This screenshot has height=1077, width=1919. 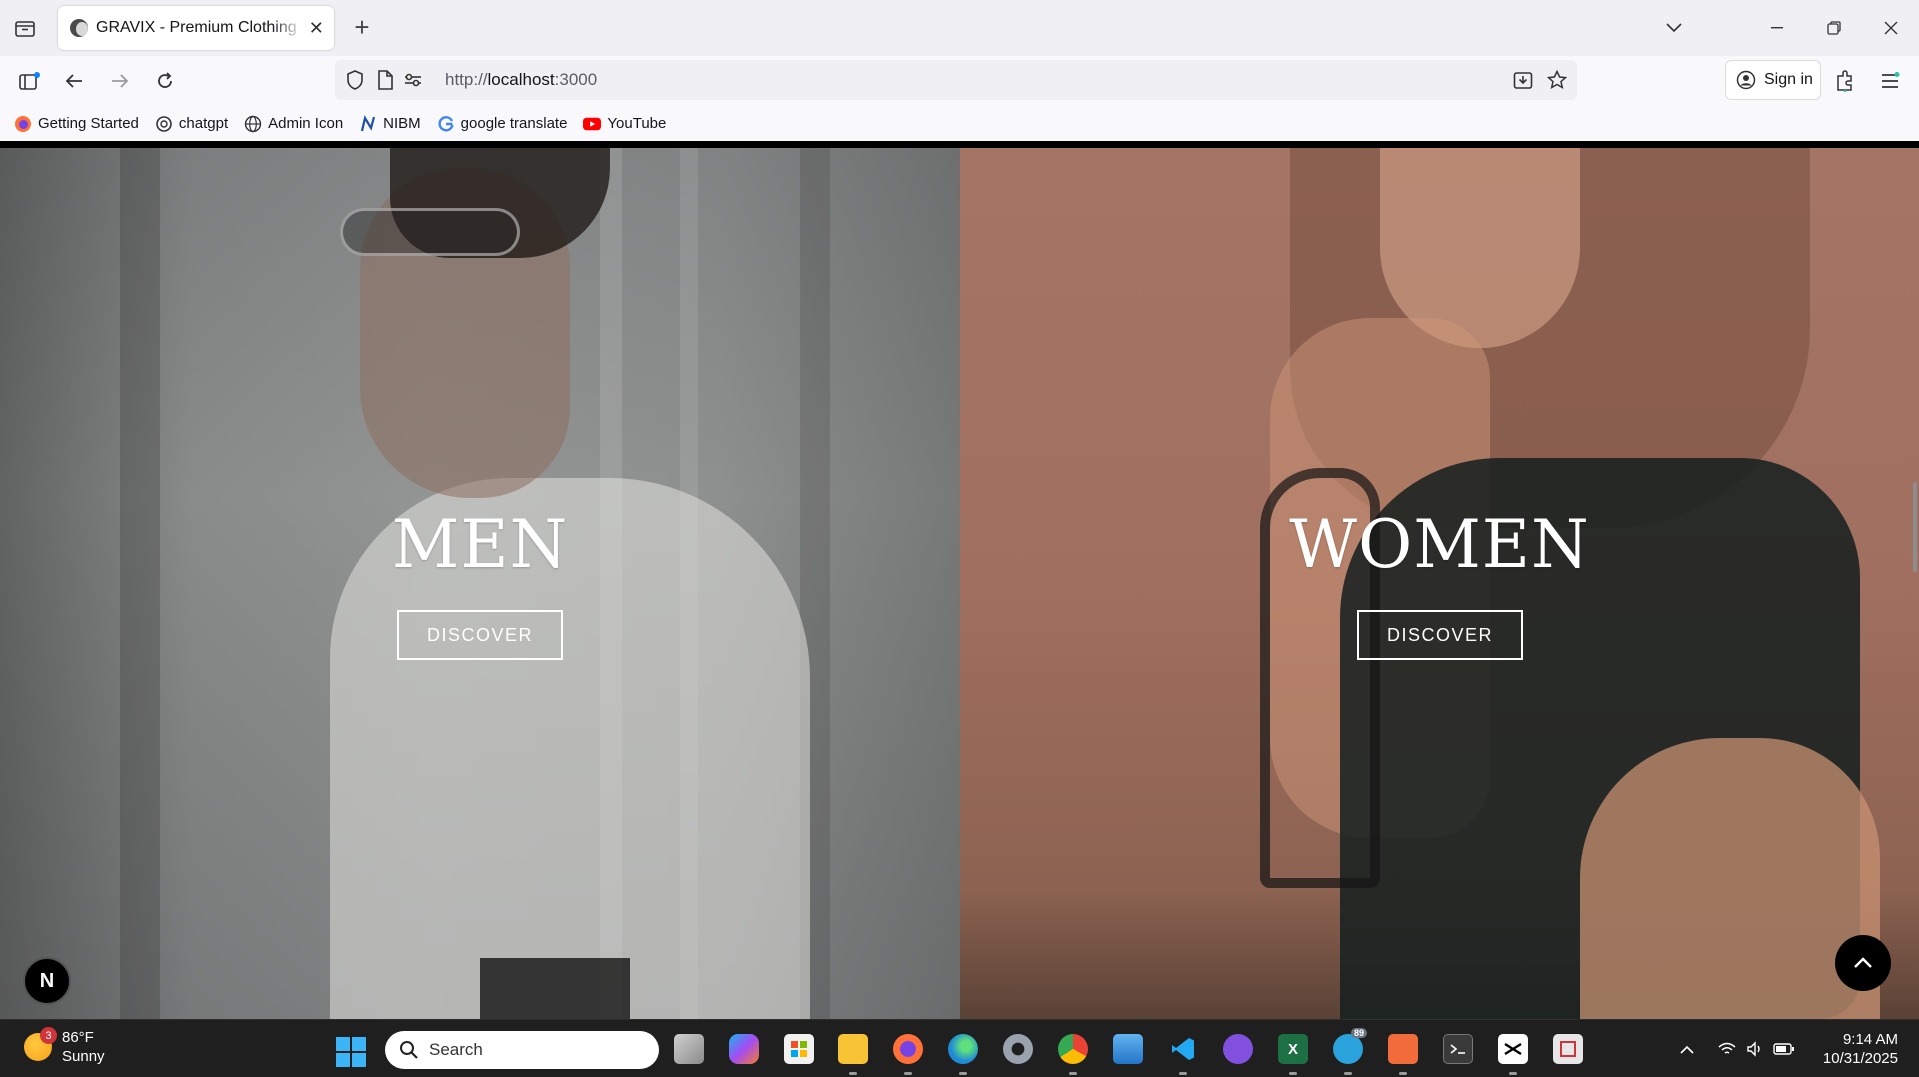 What do you see at coordinates (402, 123) in the screenshot?
I see `bookmark-label: NIBM` at bounding box center [402, 123].